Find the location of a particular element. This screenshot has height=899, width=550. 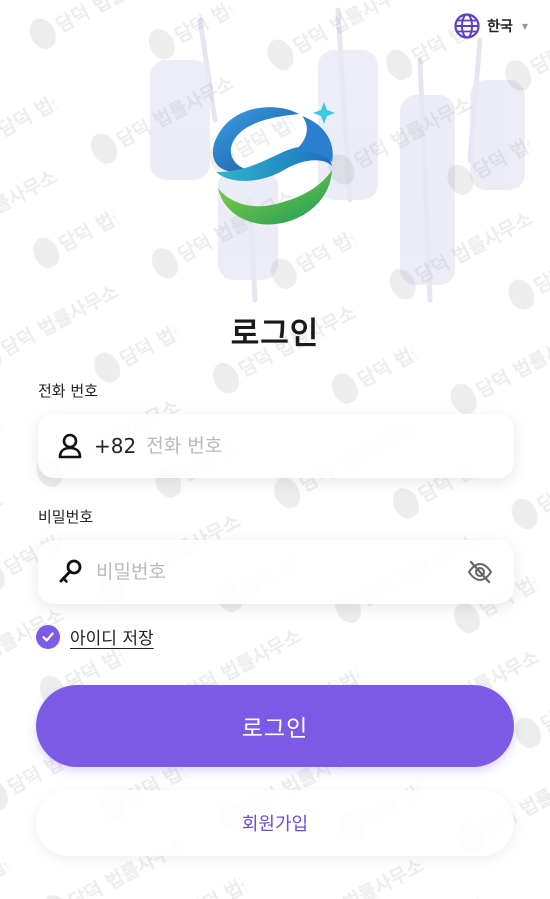

globe-icon is located at coordinates (467, 26).